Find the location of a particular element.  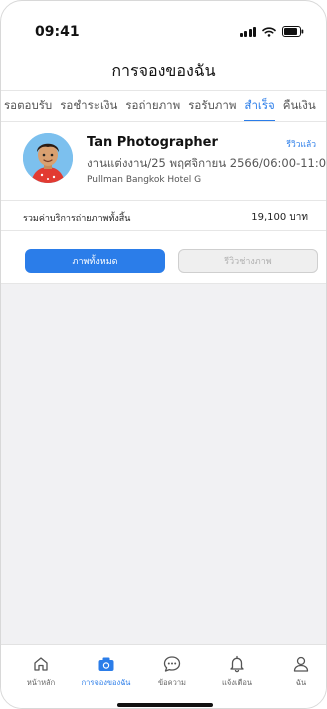

tab-completed: สำเร็จ is located at coordinates (259, 106).